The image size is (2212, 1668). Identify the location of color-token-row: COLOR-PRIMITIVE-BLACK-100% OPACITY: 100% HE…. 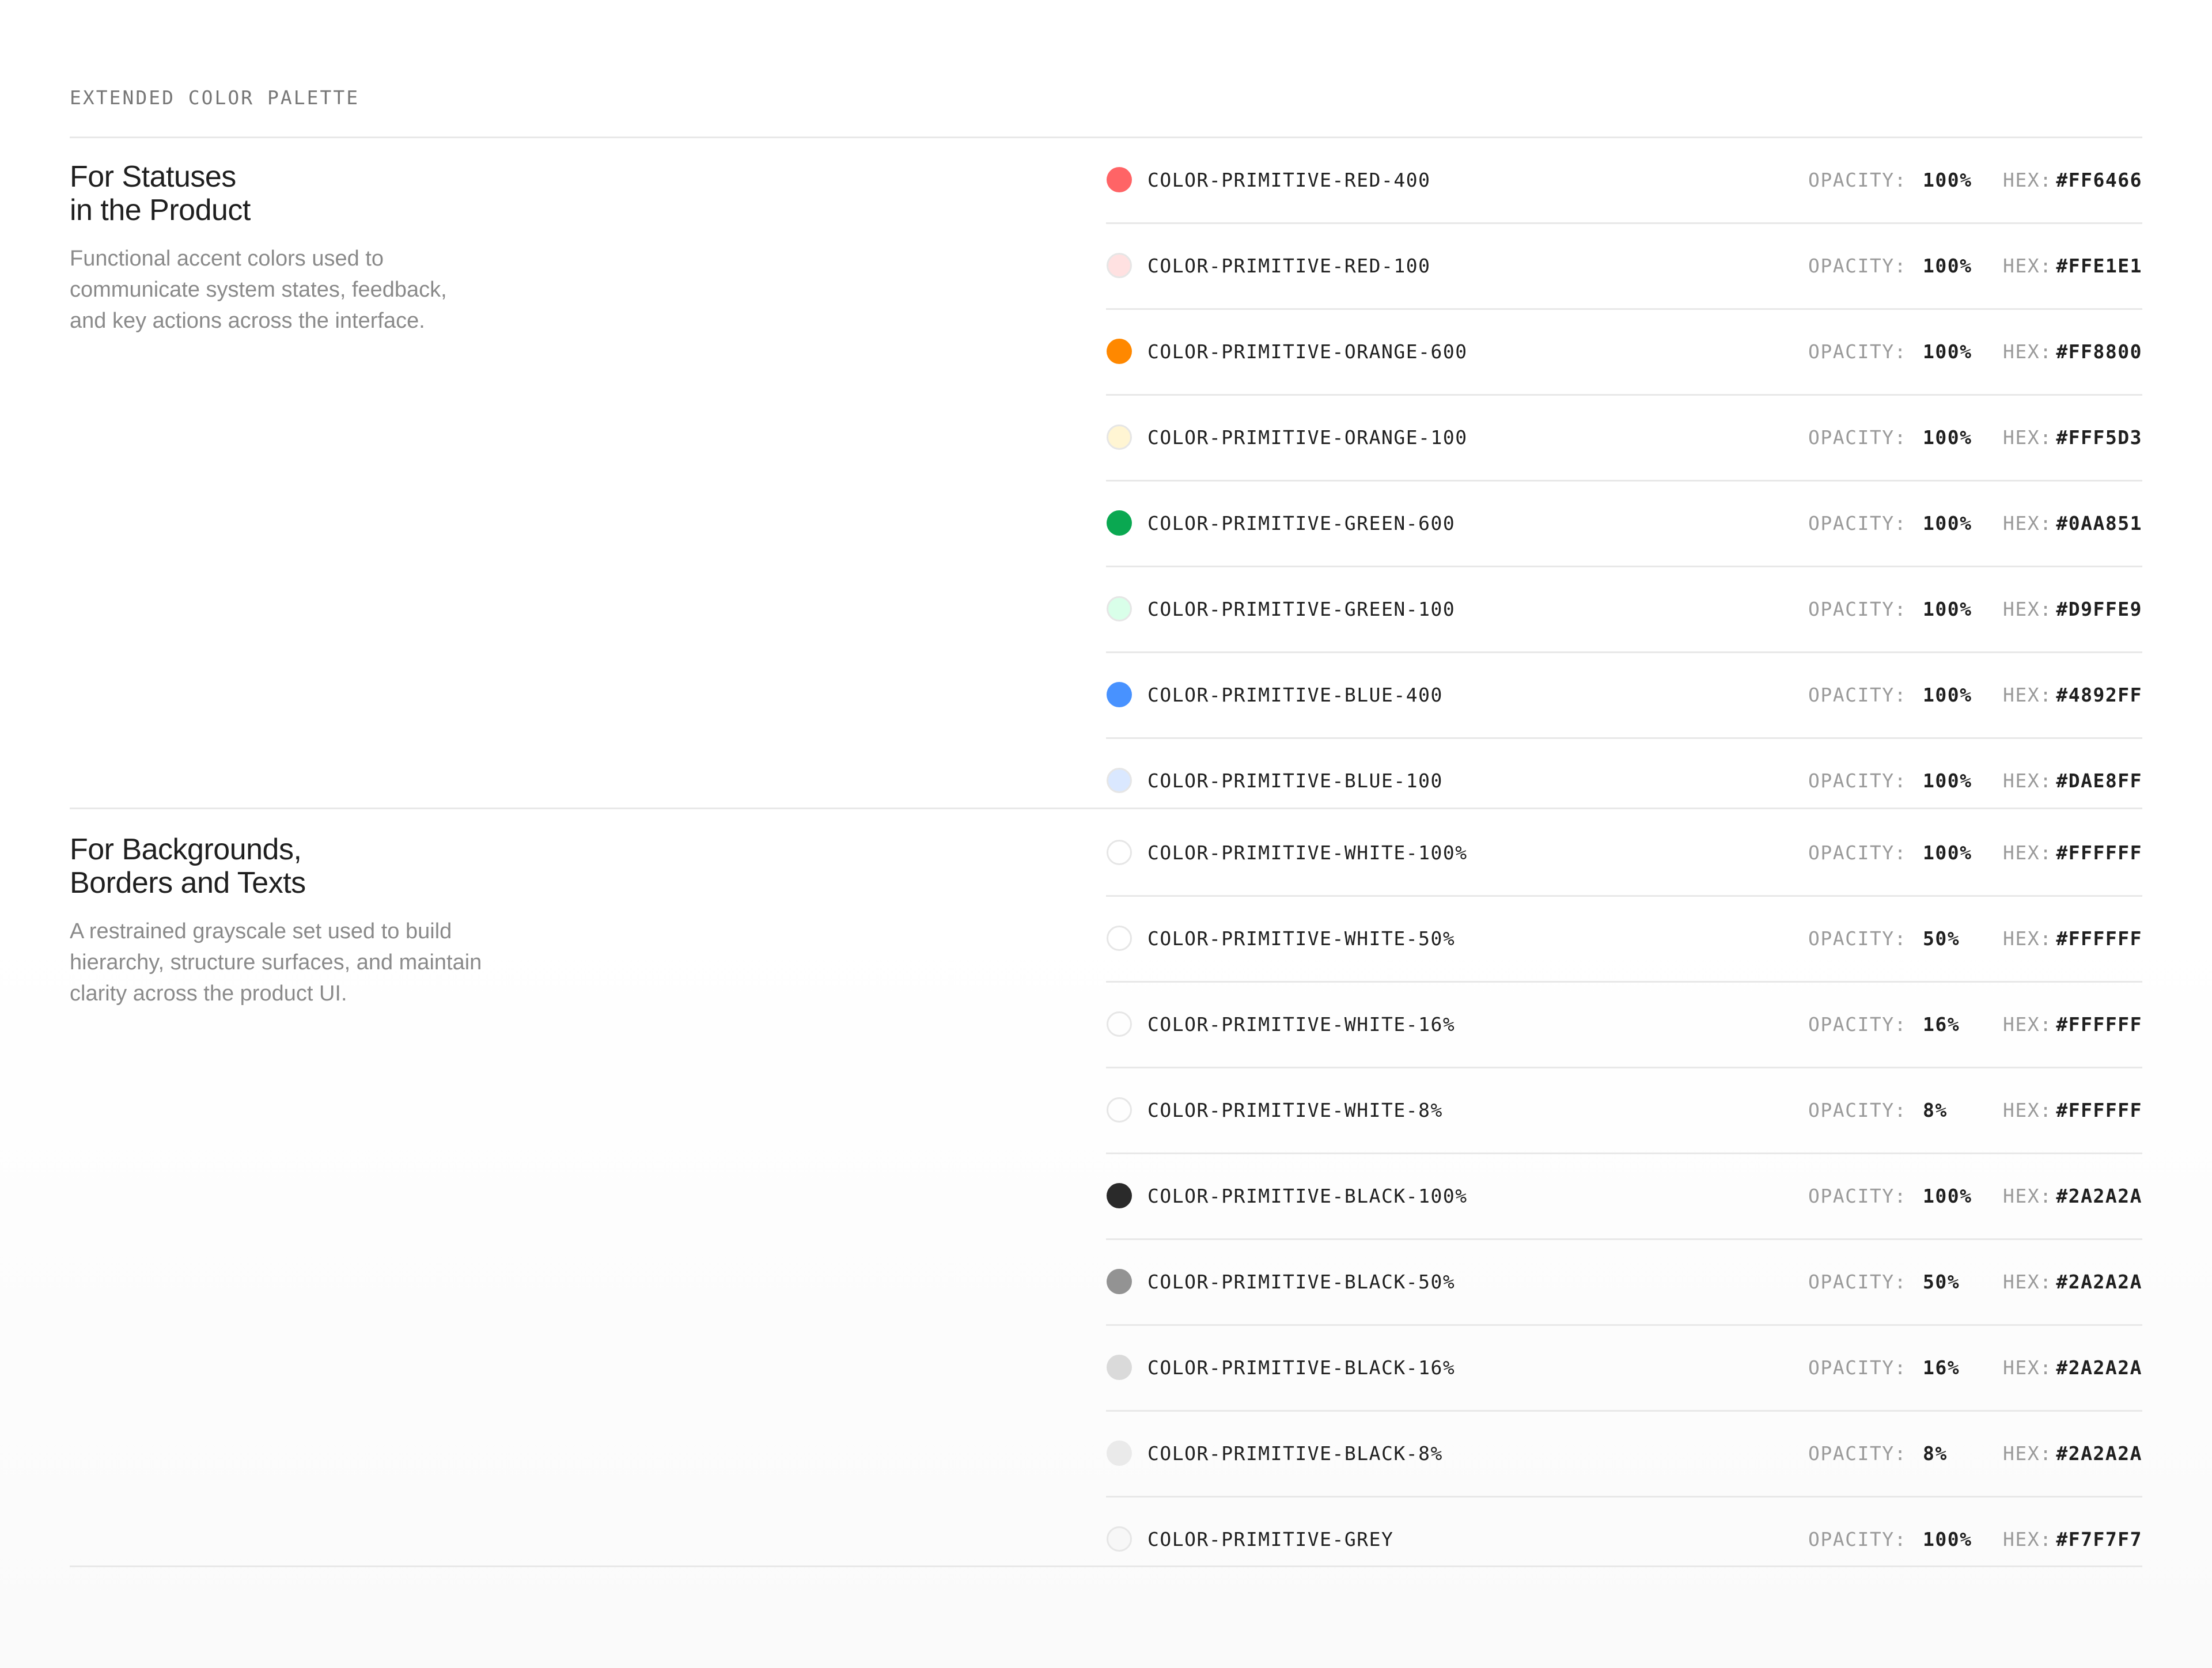
(1624, 1197).